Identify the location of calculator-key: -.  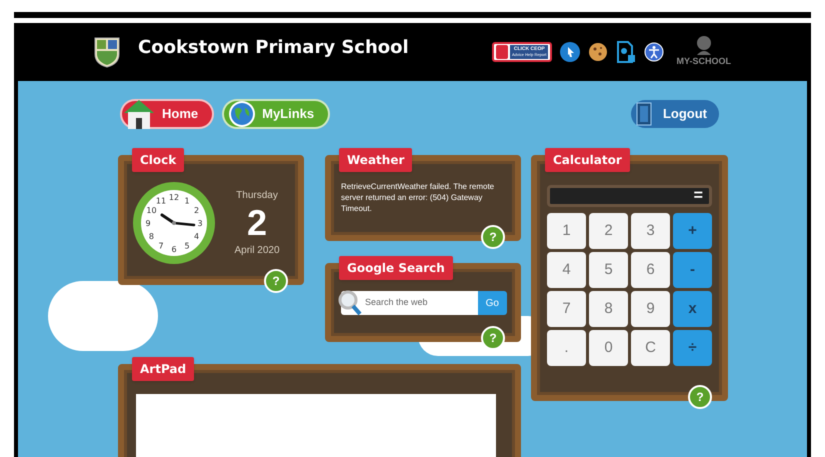
(692, 270).